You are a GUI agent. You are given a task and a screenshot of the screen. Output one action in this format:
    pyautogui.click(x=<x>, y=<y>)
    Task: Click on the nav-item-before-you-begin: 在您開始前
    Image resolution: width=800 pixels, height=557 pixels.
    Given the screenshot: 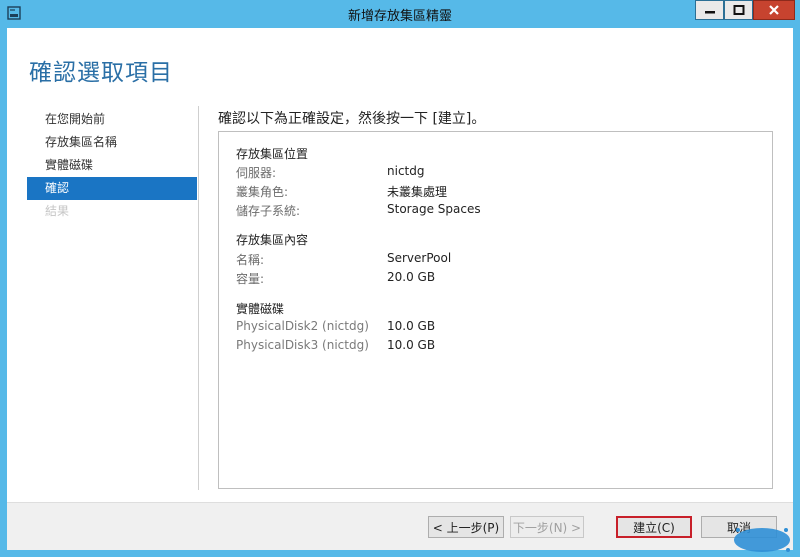 What is the action you would take?
    pyautogui.click(x=112, y=119)
    